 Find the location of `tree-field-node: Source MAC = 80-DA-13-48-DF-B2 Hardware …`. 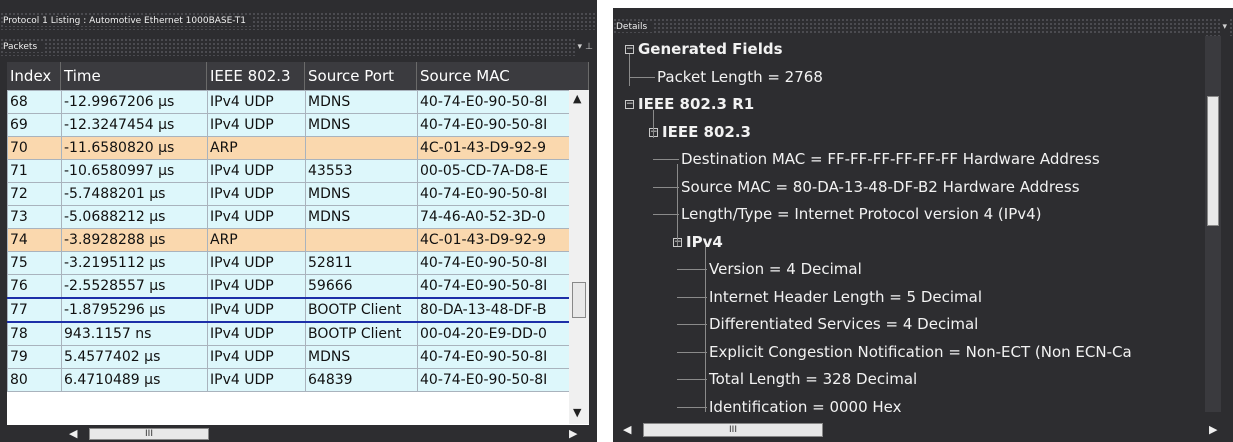

tree-field-node: Source MAC = 80-DA-13-48-DF-B2 Hardware … is located at coordinates (880, 187).